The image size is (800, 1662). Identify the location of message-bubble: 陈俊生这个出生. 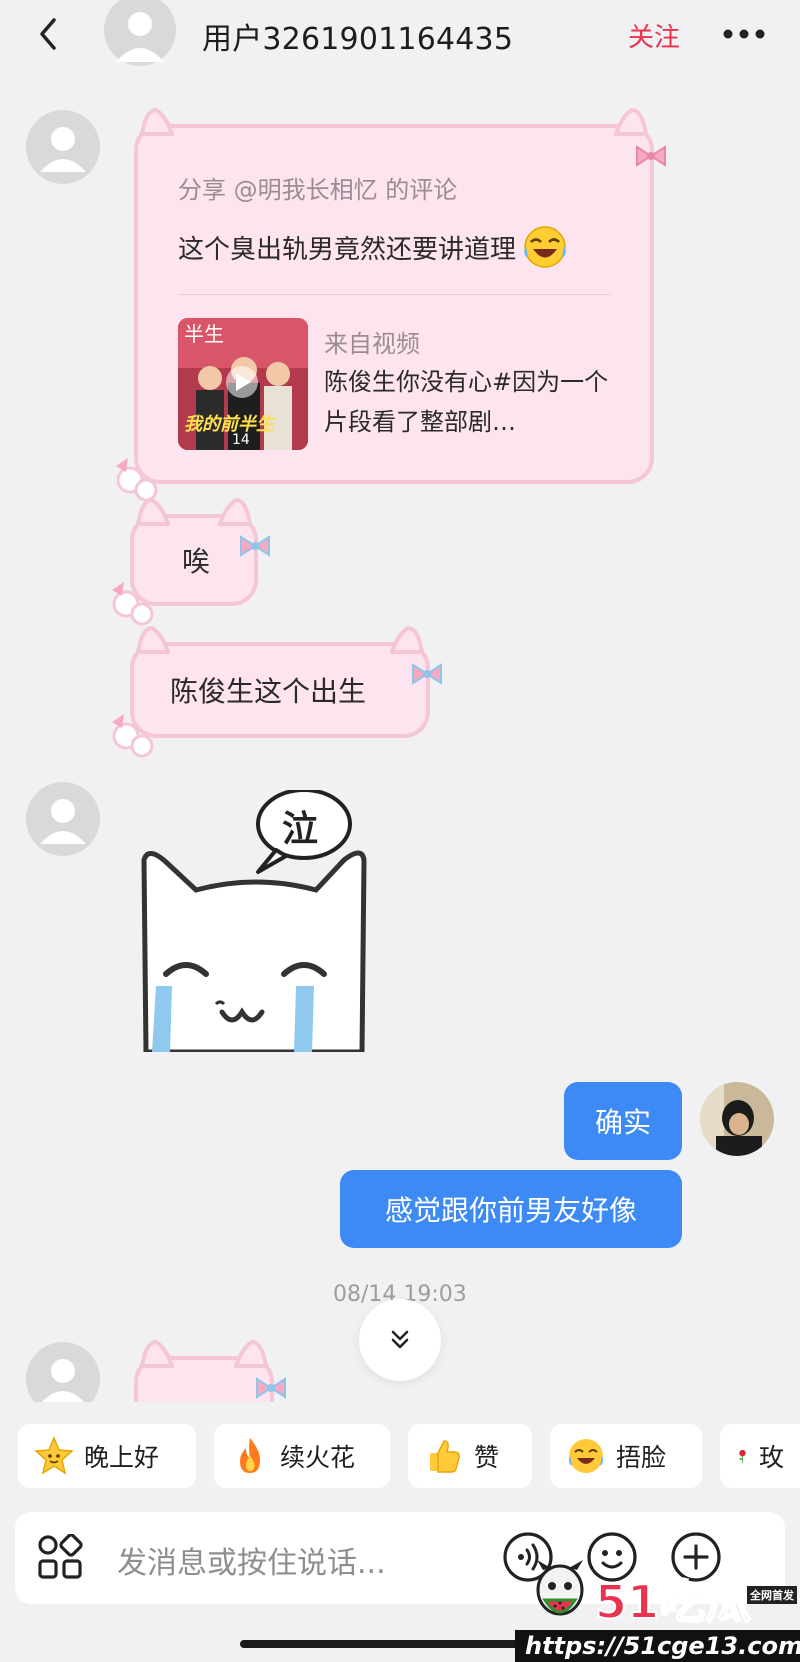
(277, 692).